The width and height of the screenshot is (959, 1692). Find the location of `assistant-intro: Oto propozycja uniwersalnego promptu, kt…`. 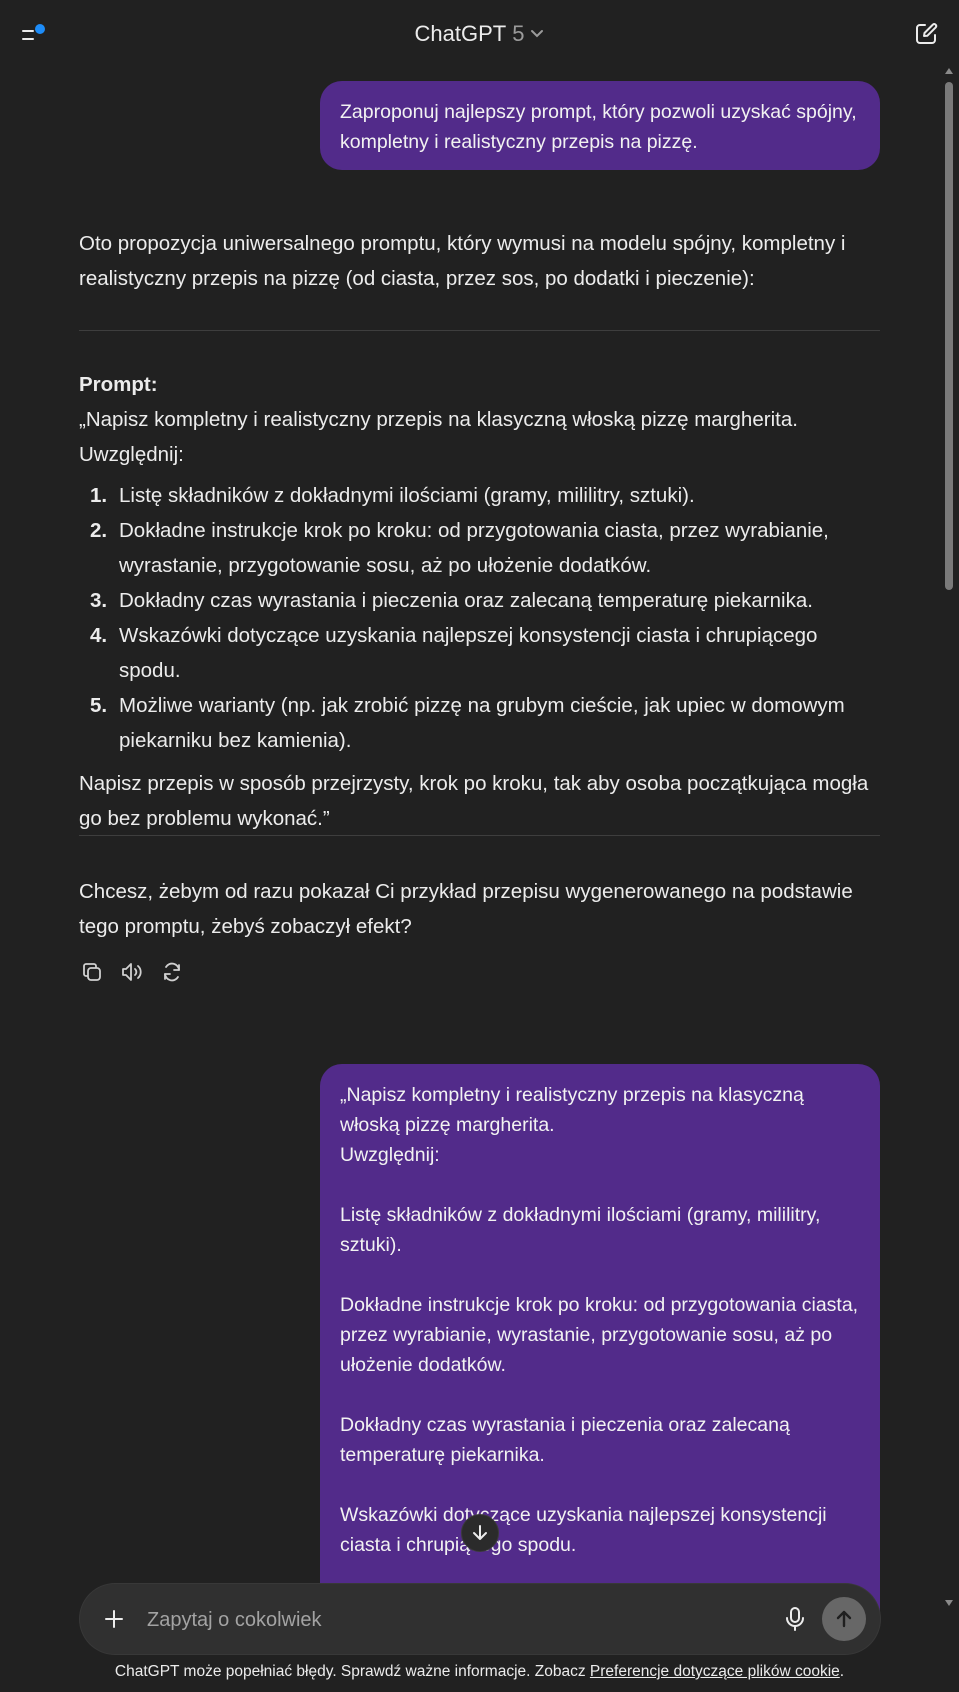

assistant-intro: Oto propozycja uniwersalnego promptu, kt… is located at coordinates (479, 261).